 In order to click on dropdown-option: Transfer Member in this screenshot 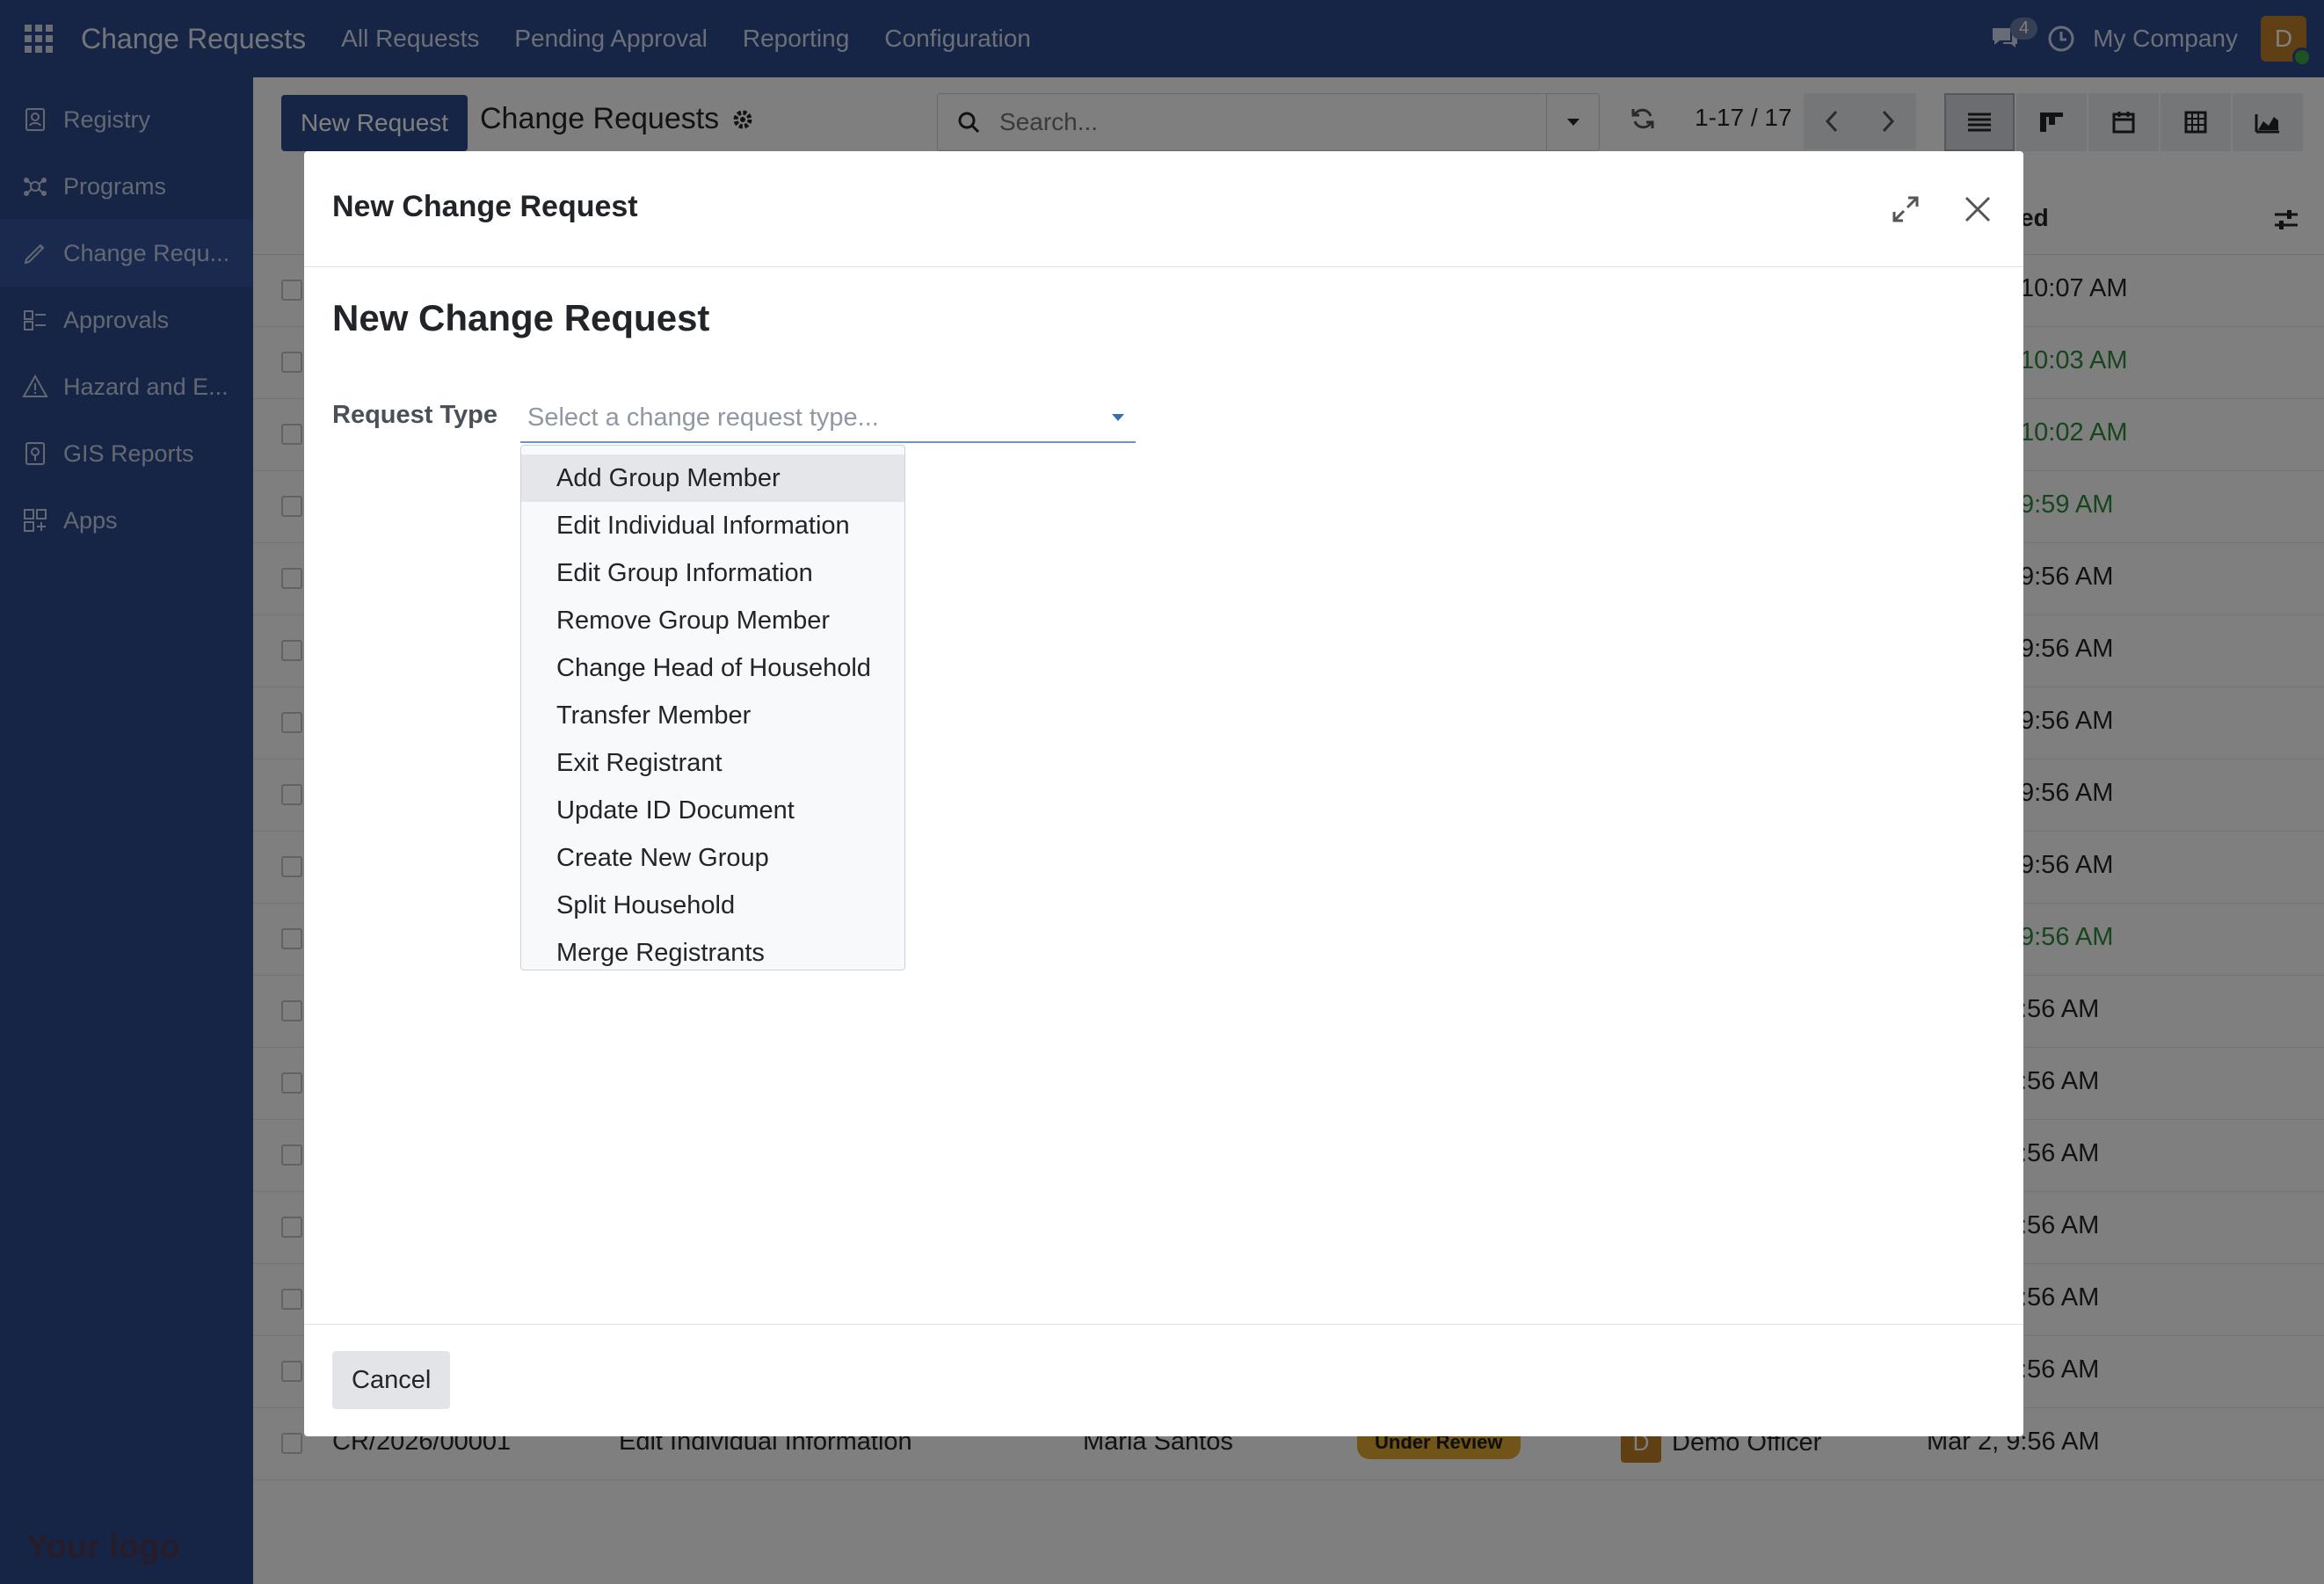, I will do `click(712, 715)`.